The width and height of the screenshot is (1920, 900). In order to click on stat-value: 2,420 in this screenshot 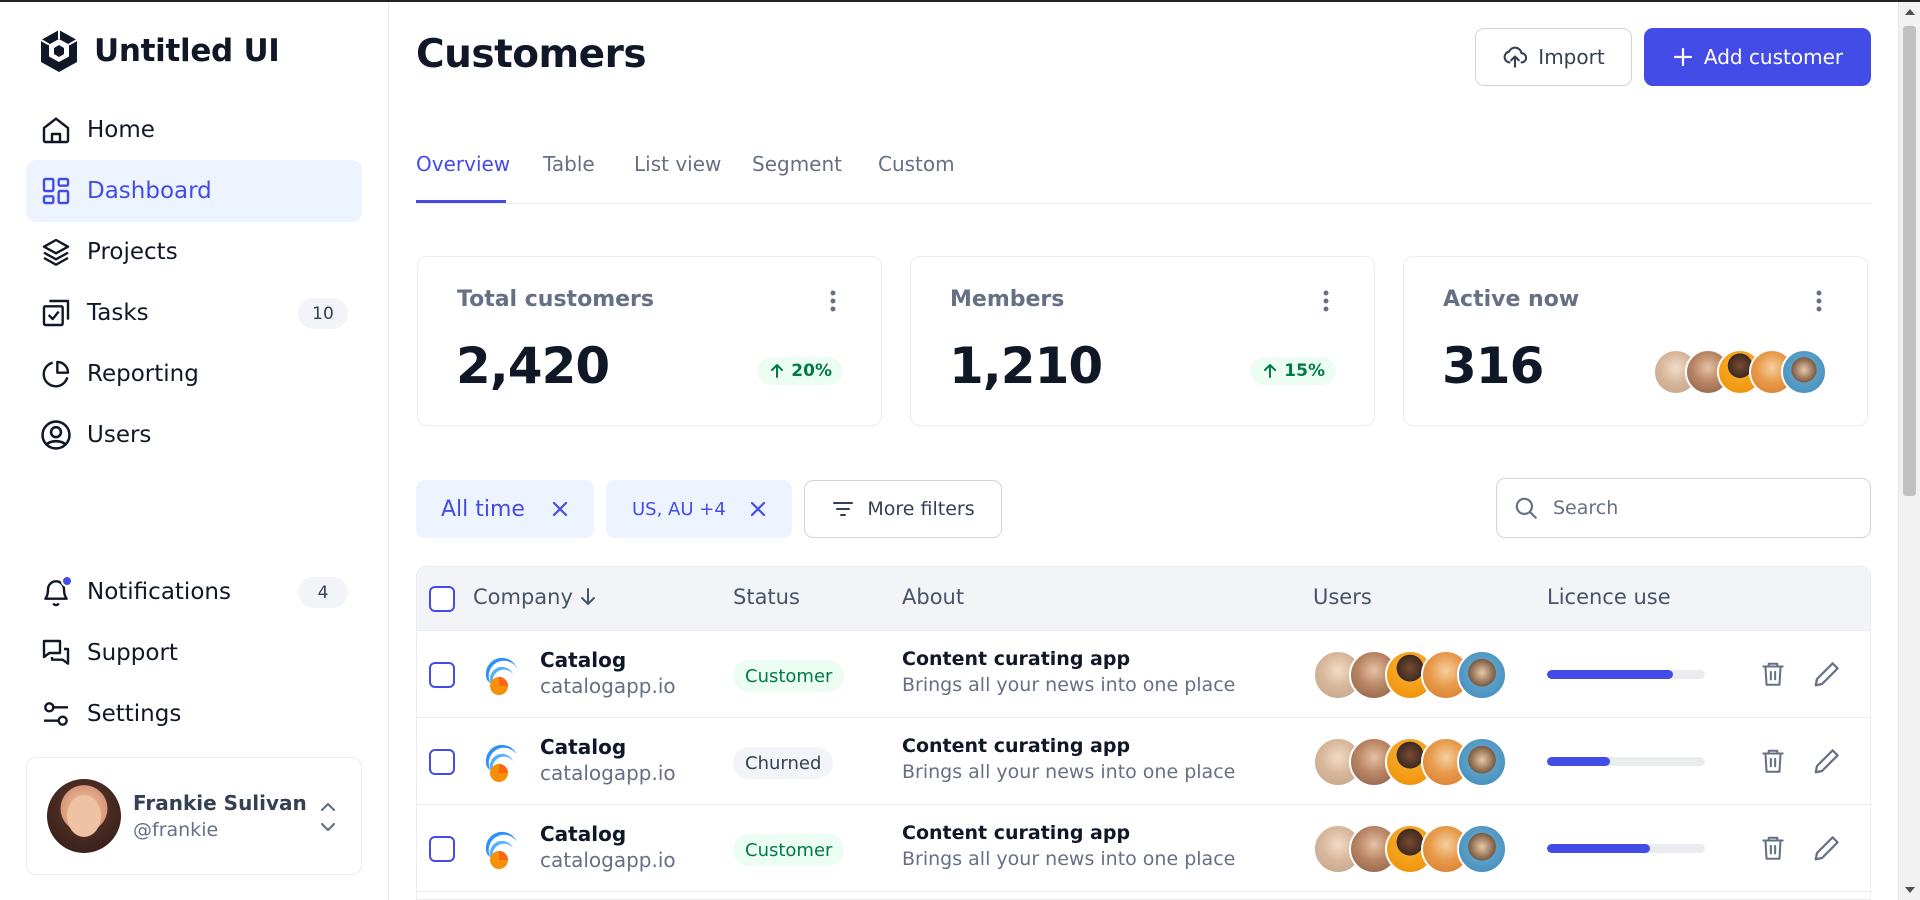, I will do `click(533, 366)`.